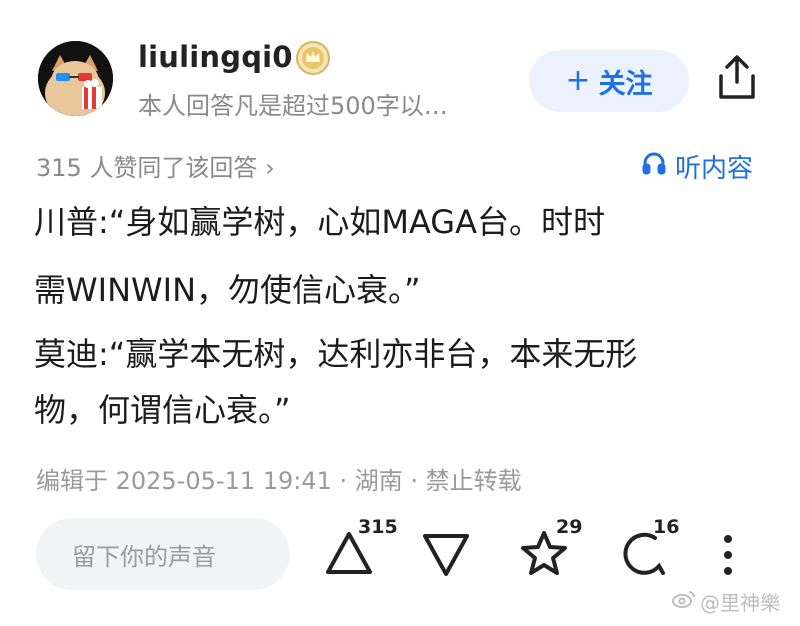 This screenshot has height=626, width=800. I want to click on crown-badge-icon, so click(313, 58).